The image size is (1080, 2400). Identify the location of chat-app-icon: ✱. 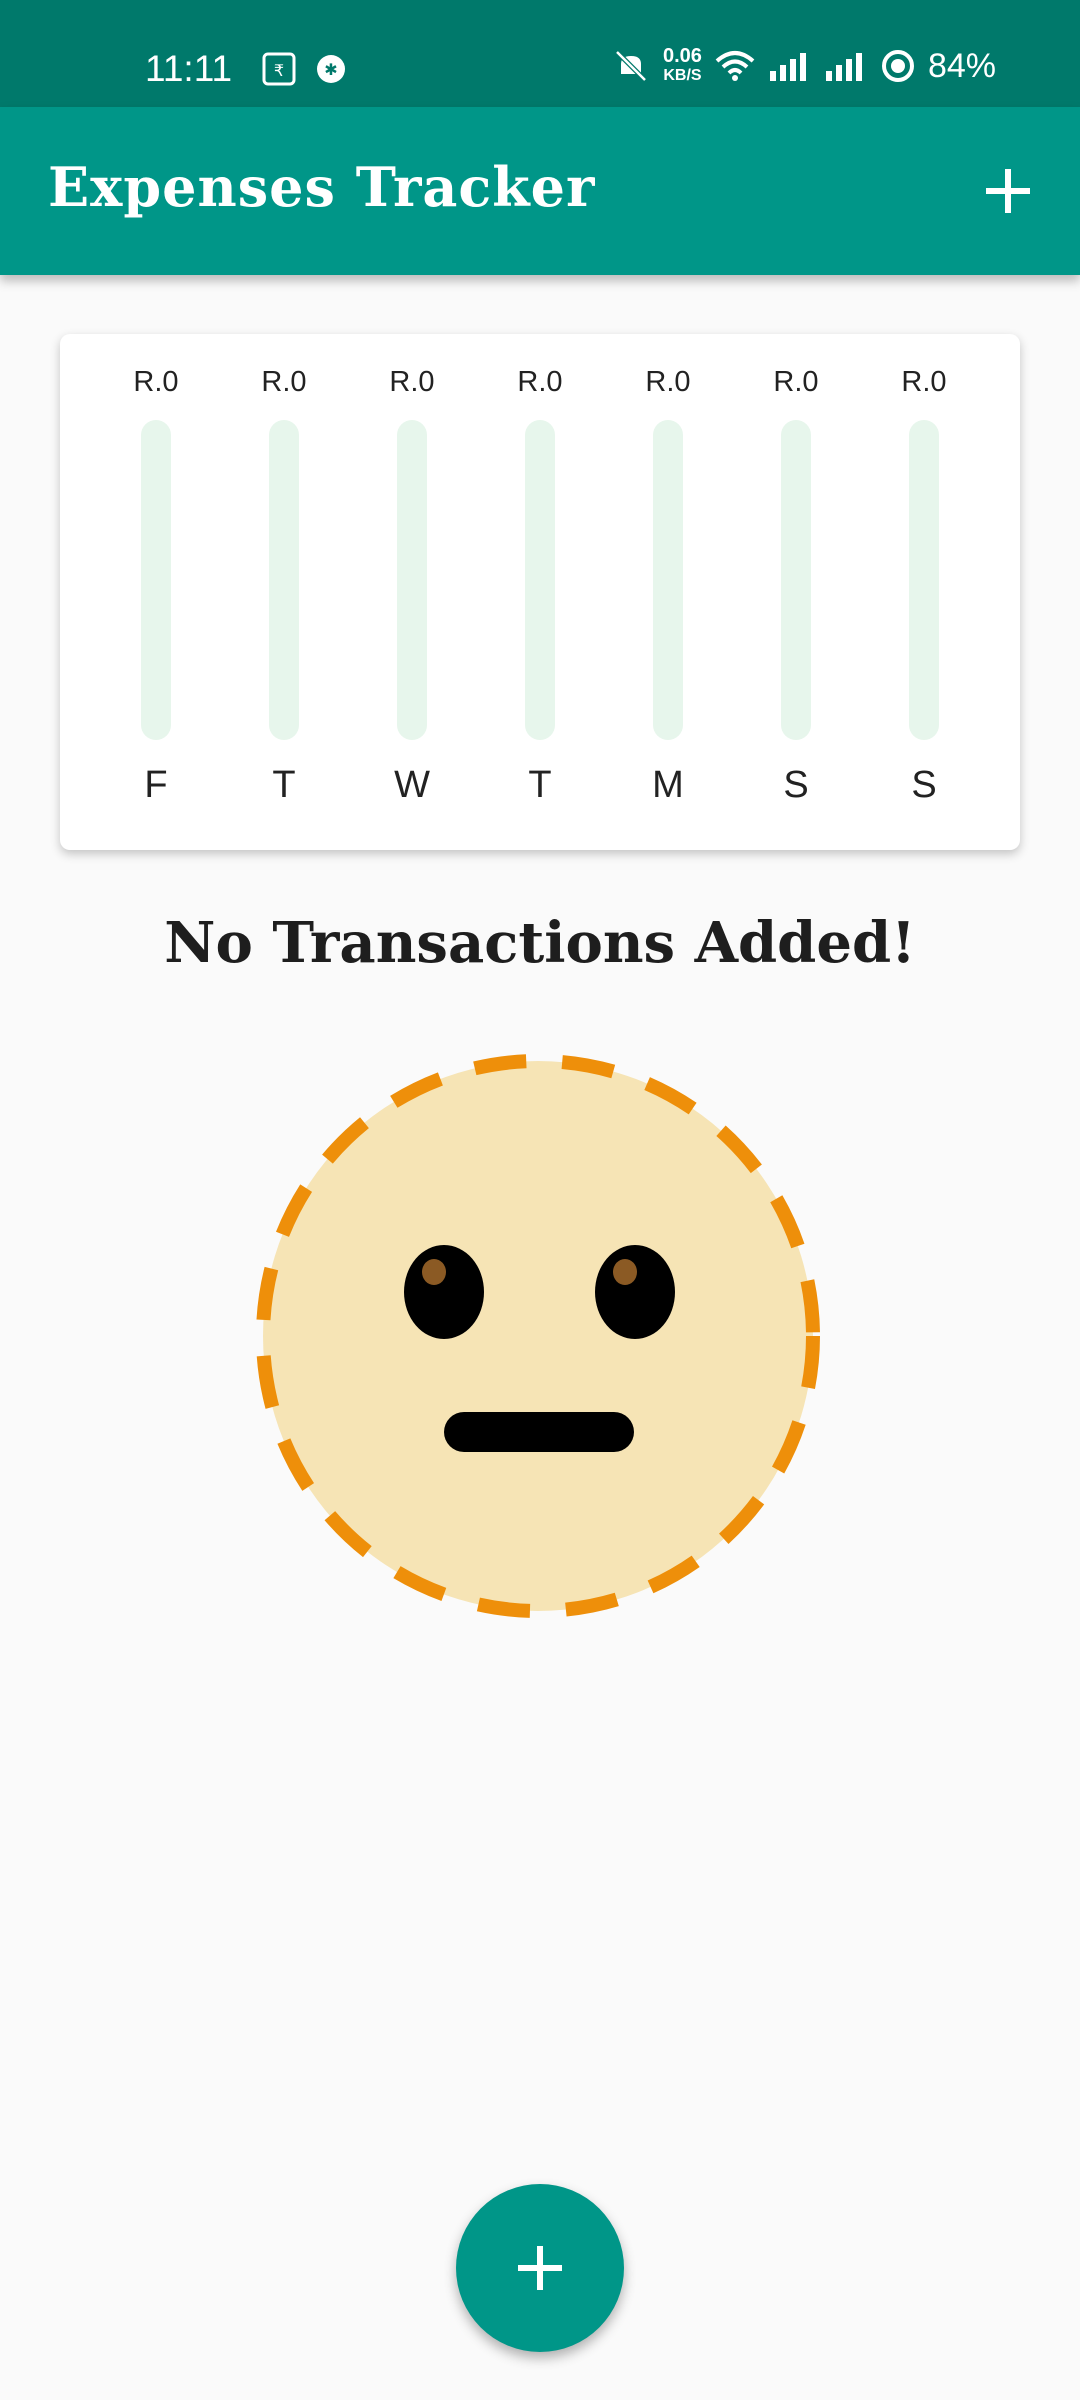
(331, 69).